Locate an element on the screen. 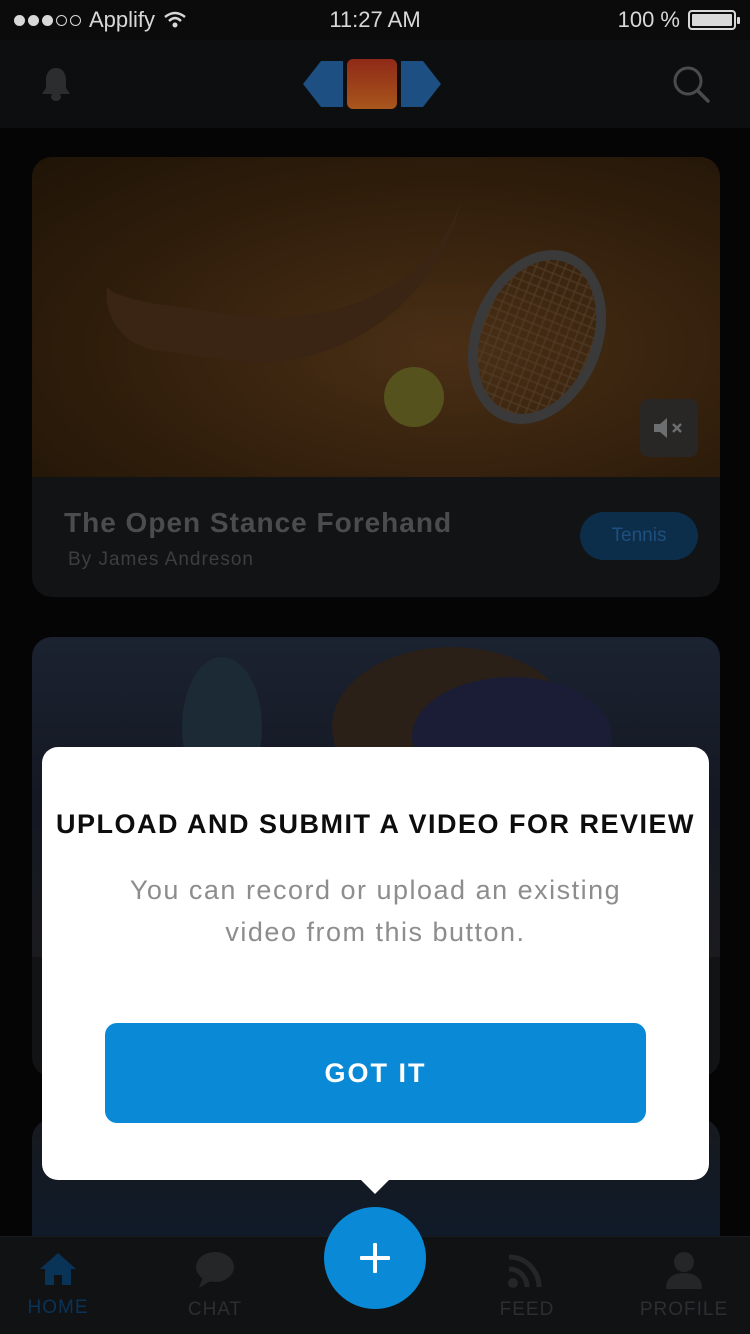 This screenshot has width=750, height=1334. video-author: By James Andreson is located at coordinates (161, 559).